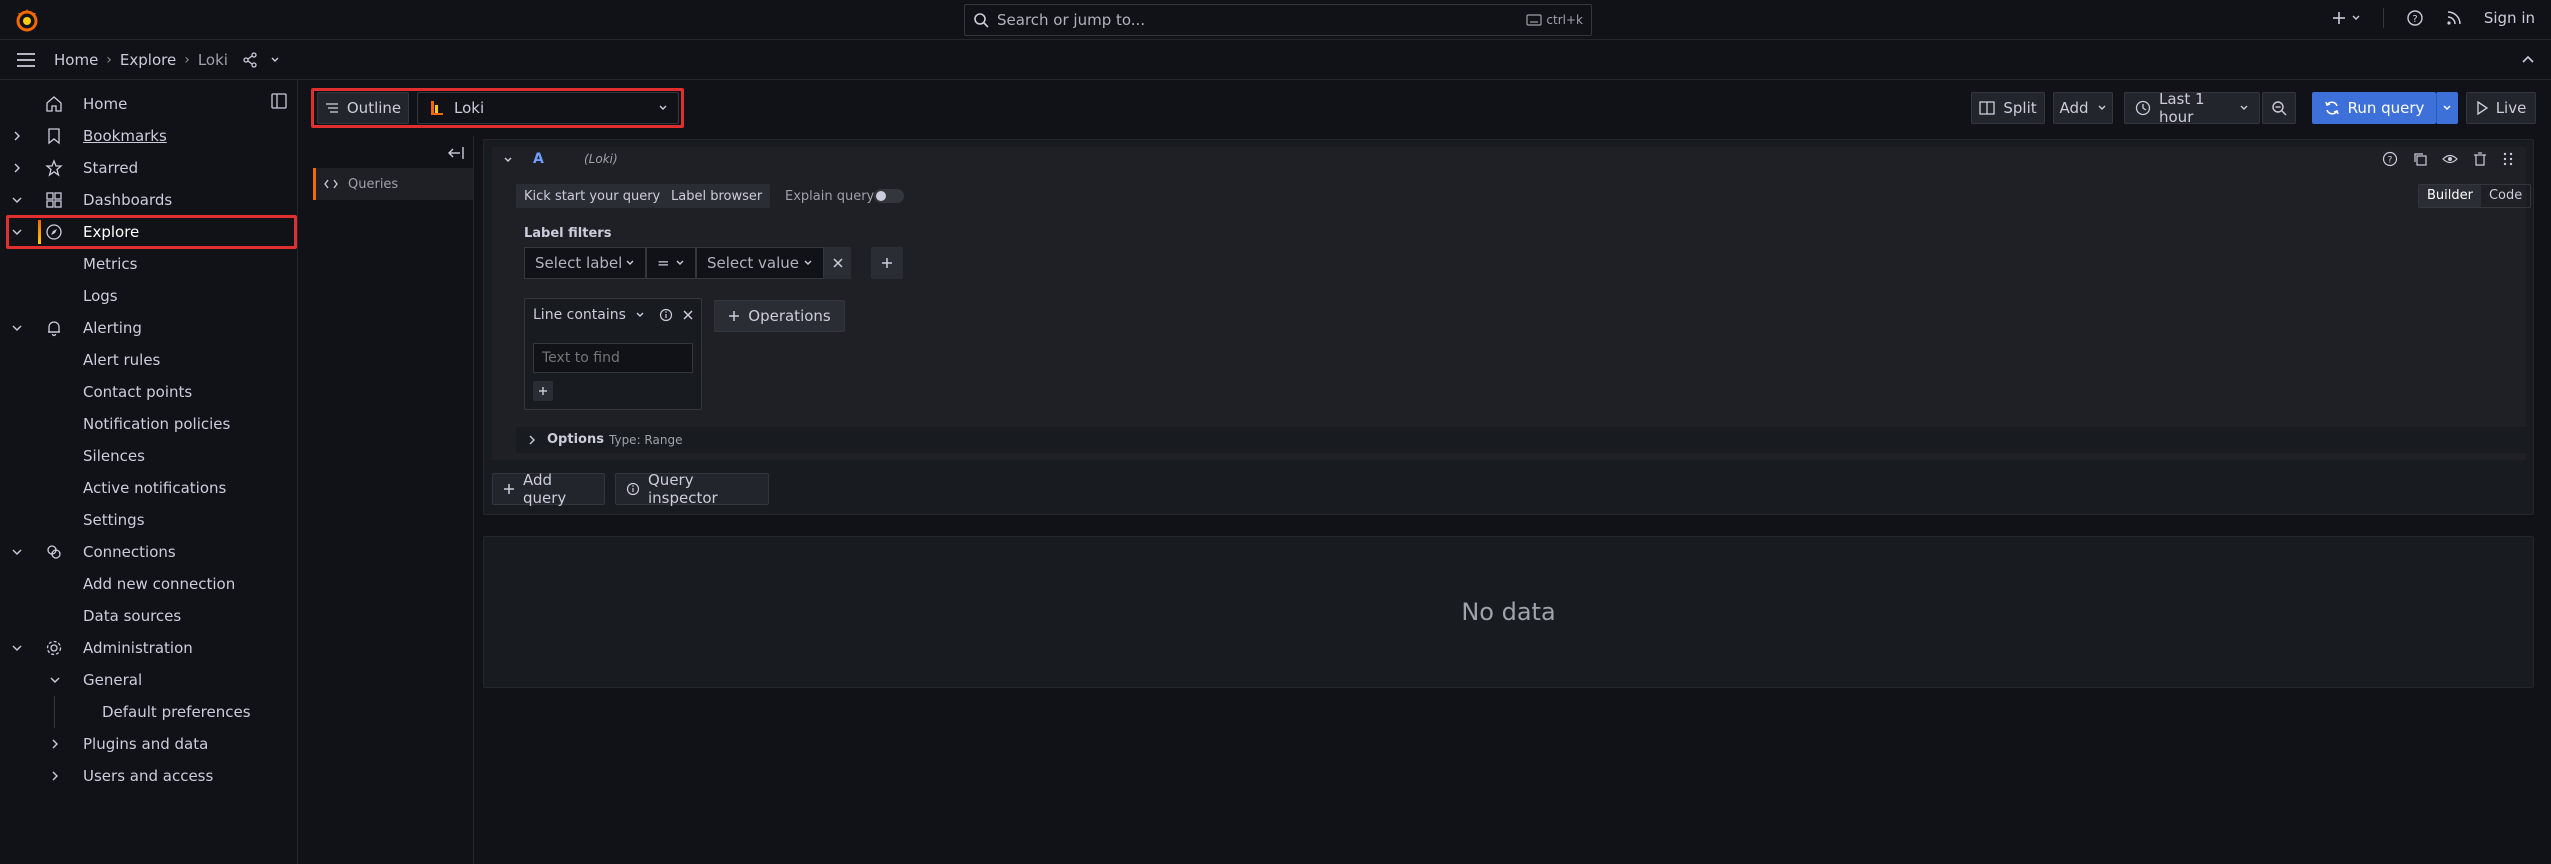 The width and height of the screenshot is (2551, 864). What do you see at coordinates (54, 712) in the screenshot?
I see `tree-line` at bounding box center [54, 712].